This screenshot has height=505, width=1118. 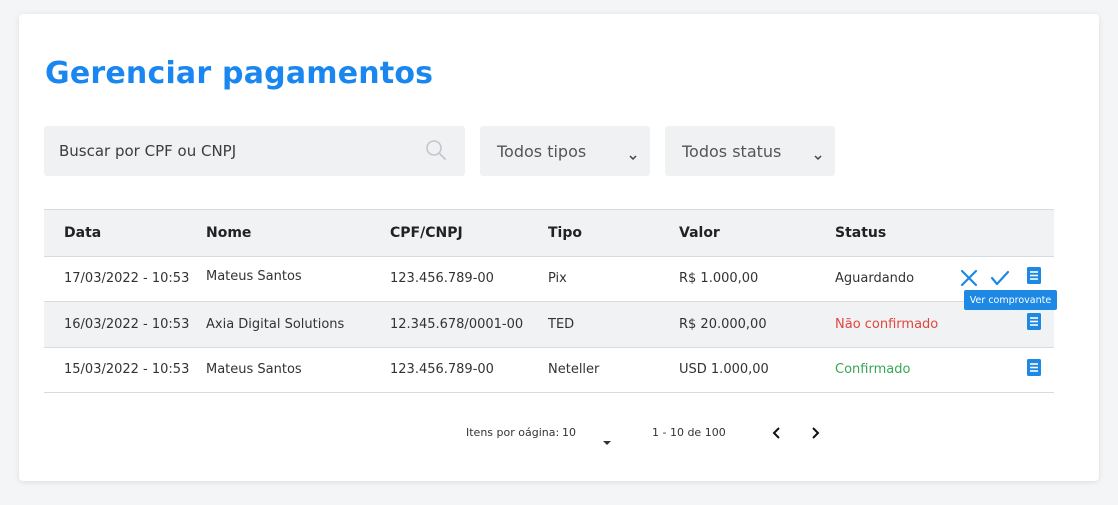 I want to click on cell-tipo: Pix, so click(x=557, y=278).